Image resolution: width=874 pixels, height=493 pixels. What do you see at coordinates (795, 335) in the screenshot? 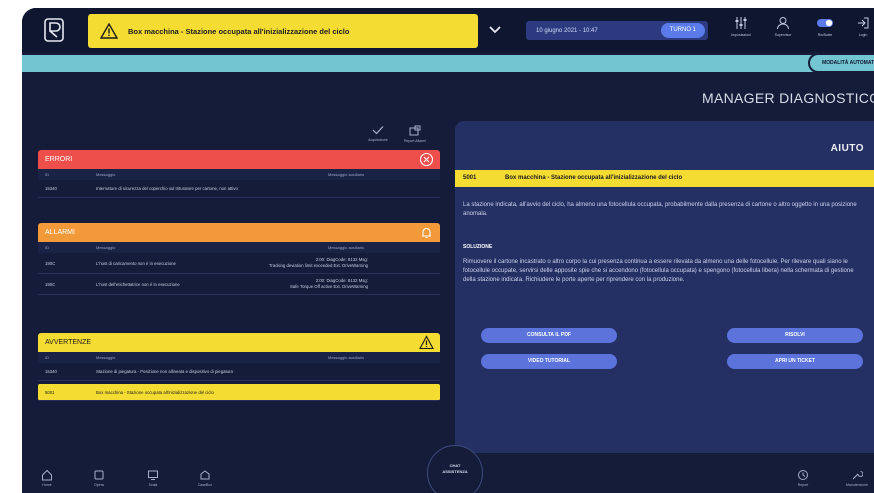
I see `resolve-button: RISOLVI` at bounding box center [795, 335].